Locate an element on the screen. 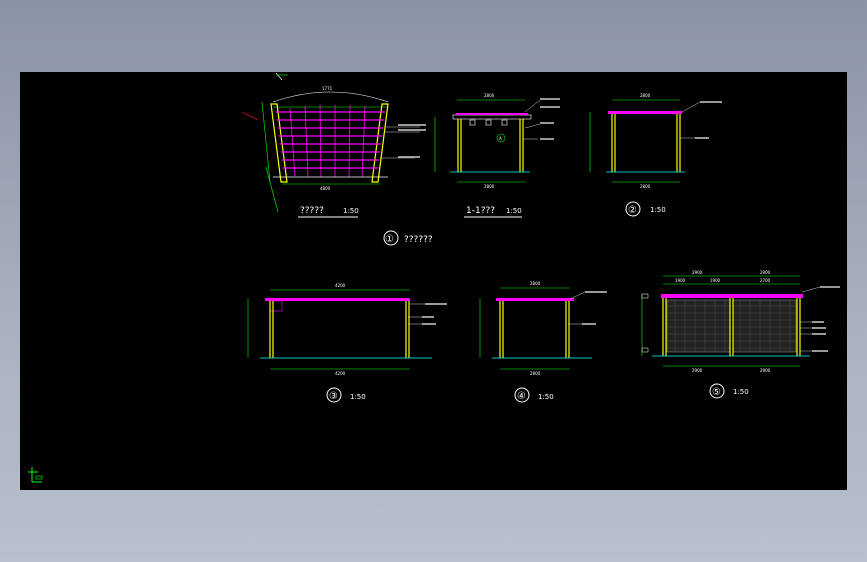 The image size is (867, 562). group-label: ① ?????? is located at coordinates (408, 238).